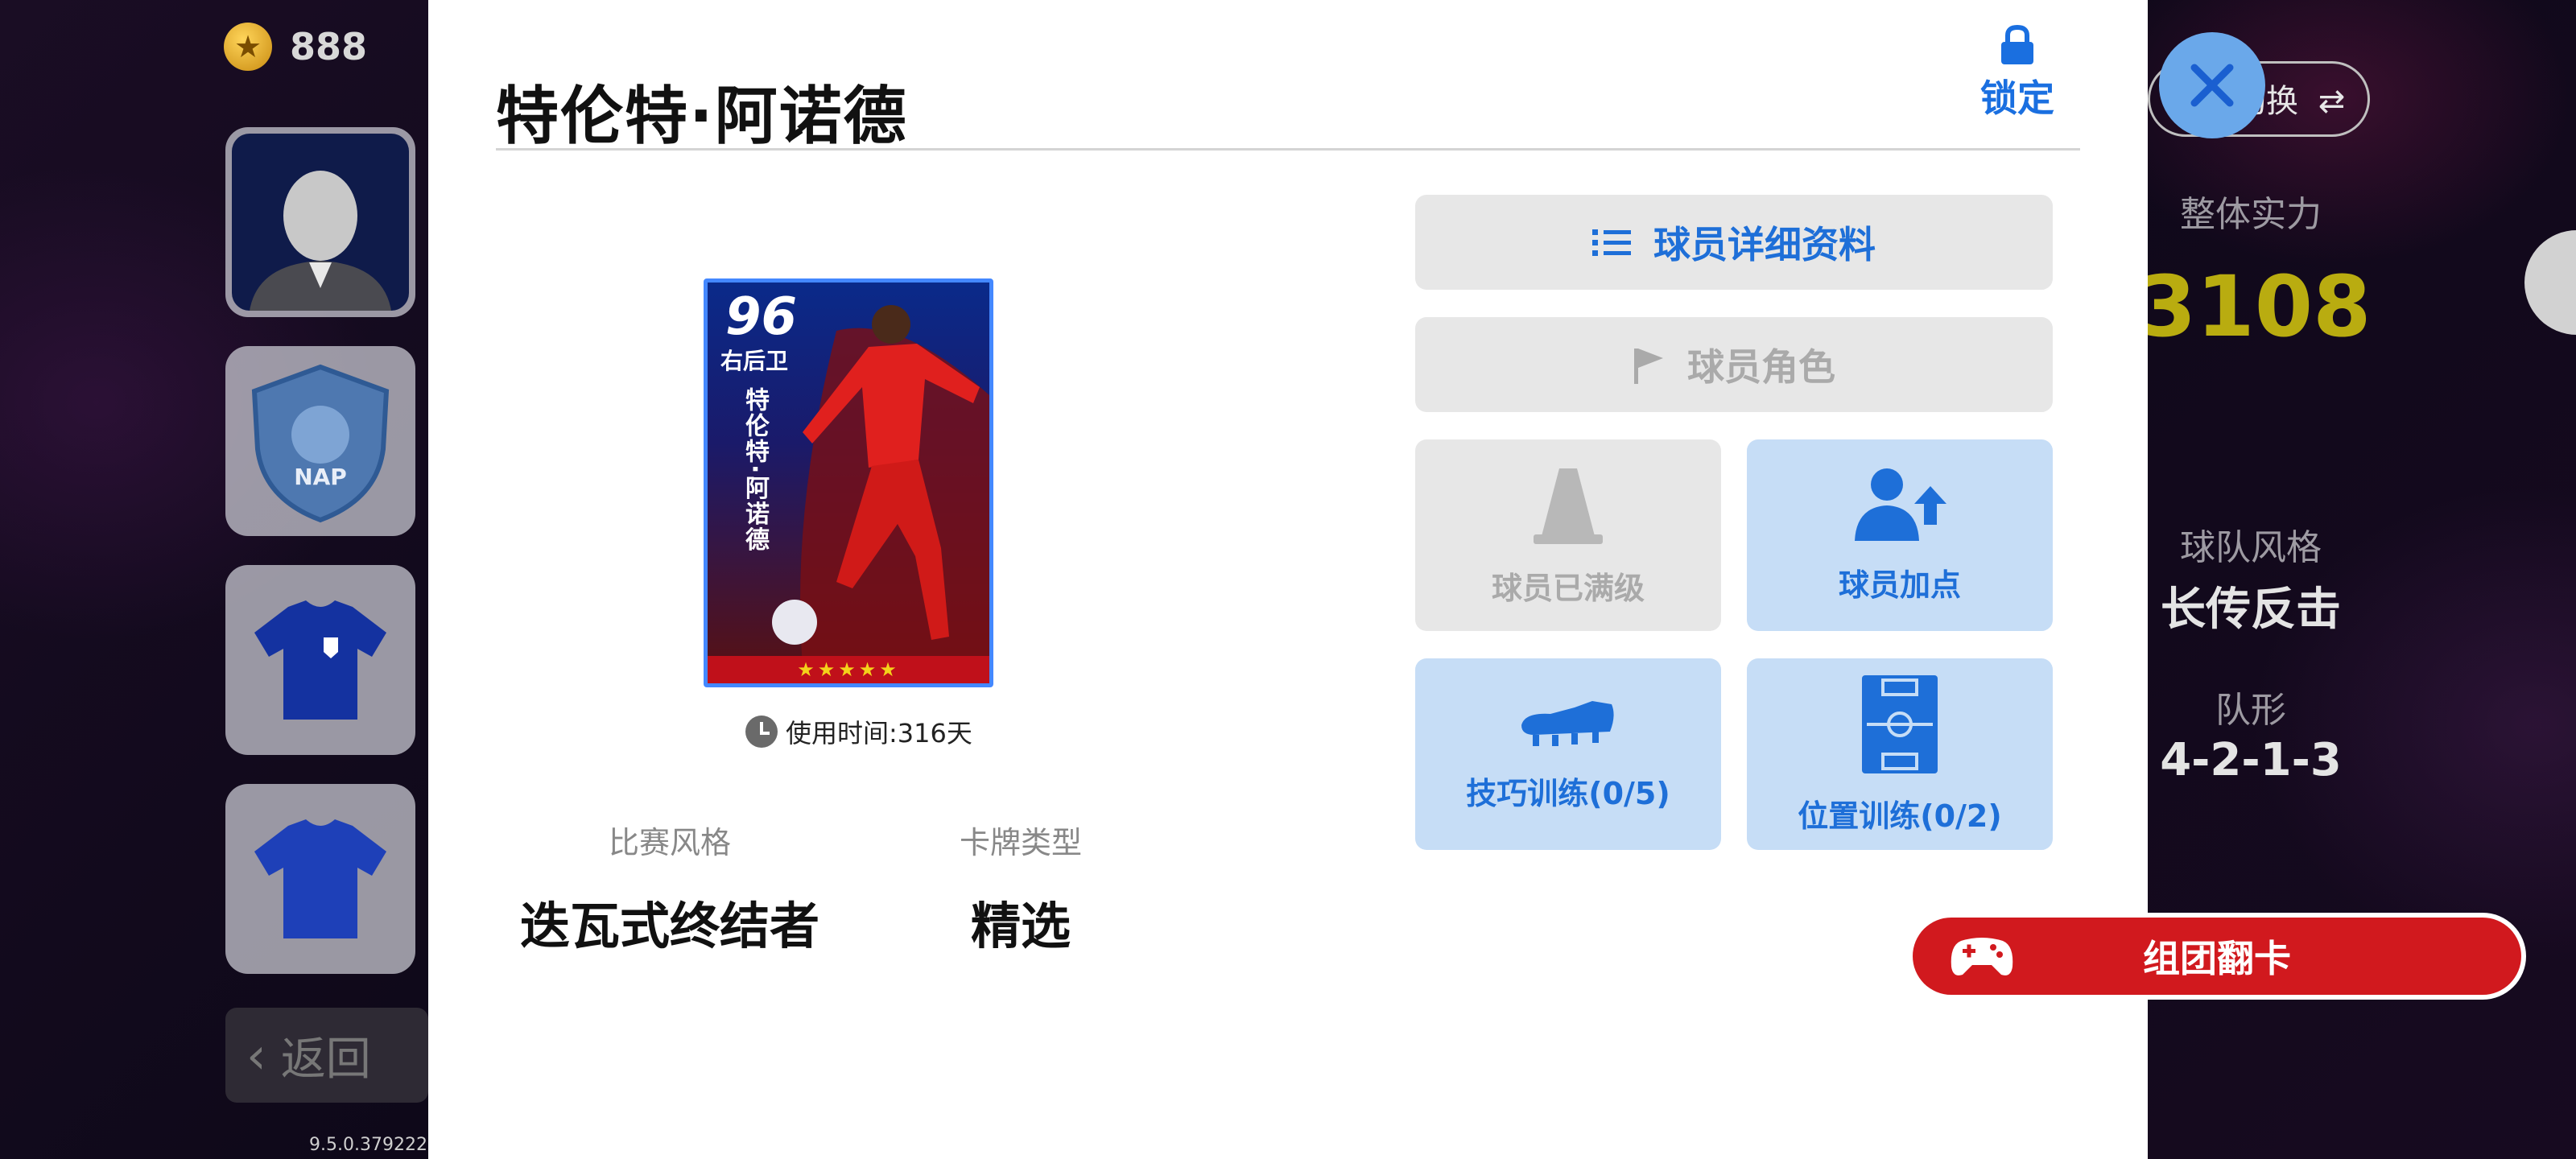 The width and height of the screenshot is (2576, 1159). Describe the element at coordinates (879, 733) in the screenshot. I see `usage-time-text: 使用时间:316天` at that location.